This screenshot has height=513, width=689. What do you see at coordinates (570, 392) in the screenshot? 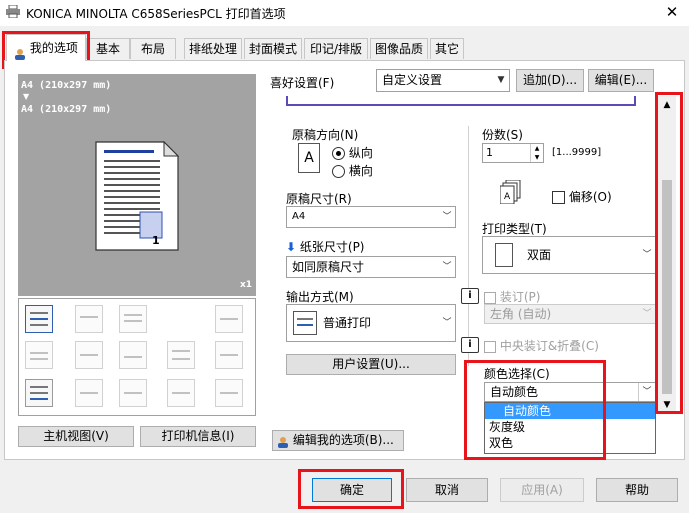
I see `color-select: 自动颜色 ﹀` at bounding box center [570, 392].